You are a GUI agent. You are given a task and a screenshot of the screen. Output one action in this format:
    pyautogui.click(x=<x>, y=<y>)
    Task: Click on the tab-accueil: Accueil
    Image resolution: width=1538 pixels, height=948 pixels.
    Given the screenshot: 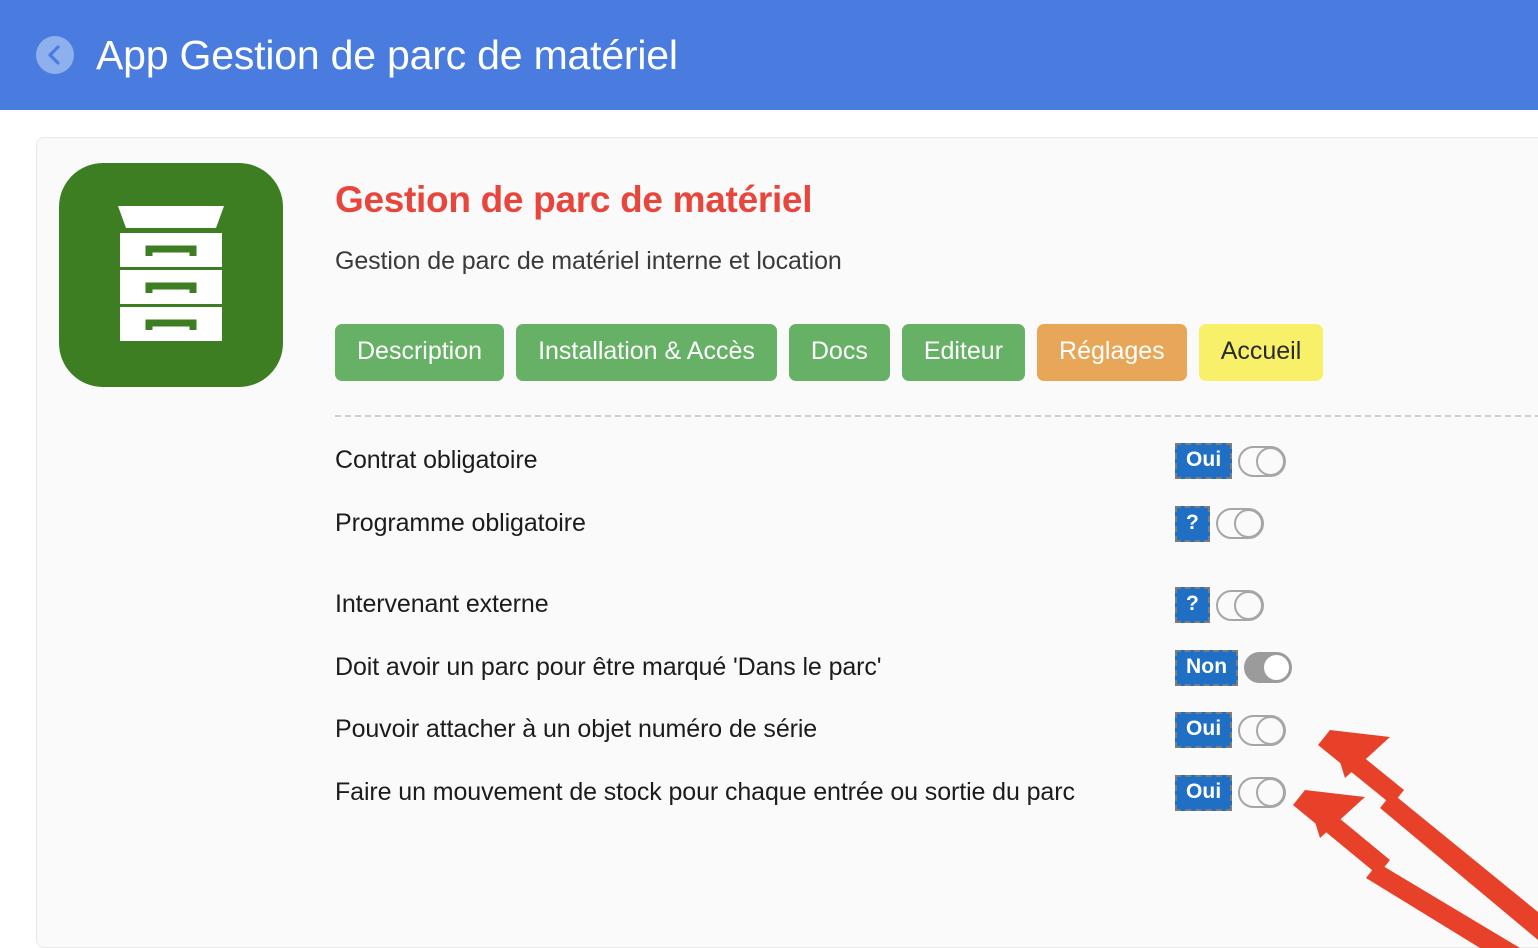 What is the action you would take?
    pyautogui.click(x=1261, y=352)
    